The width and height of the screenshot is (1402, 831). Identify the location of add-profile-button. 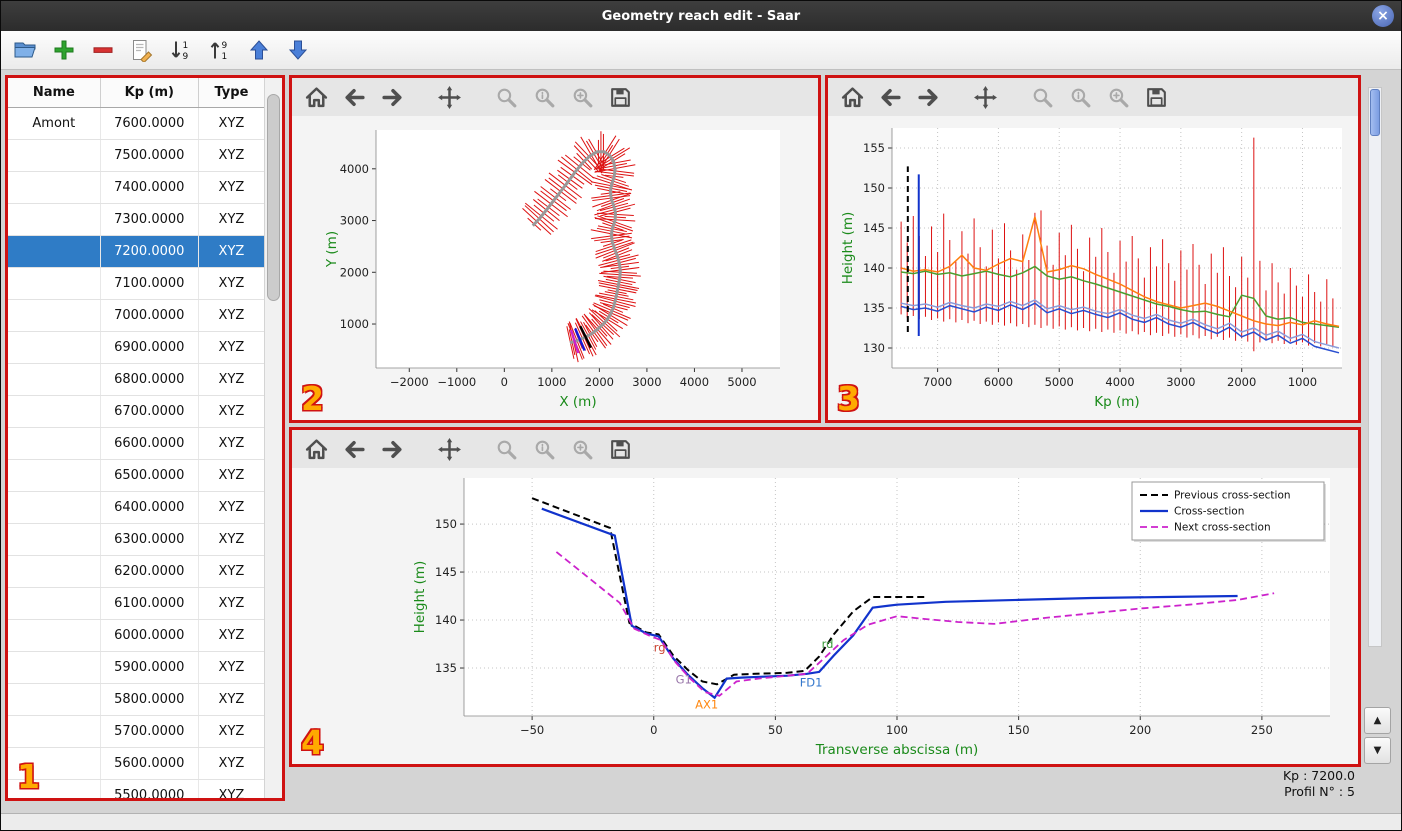
(64, 50).